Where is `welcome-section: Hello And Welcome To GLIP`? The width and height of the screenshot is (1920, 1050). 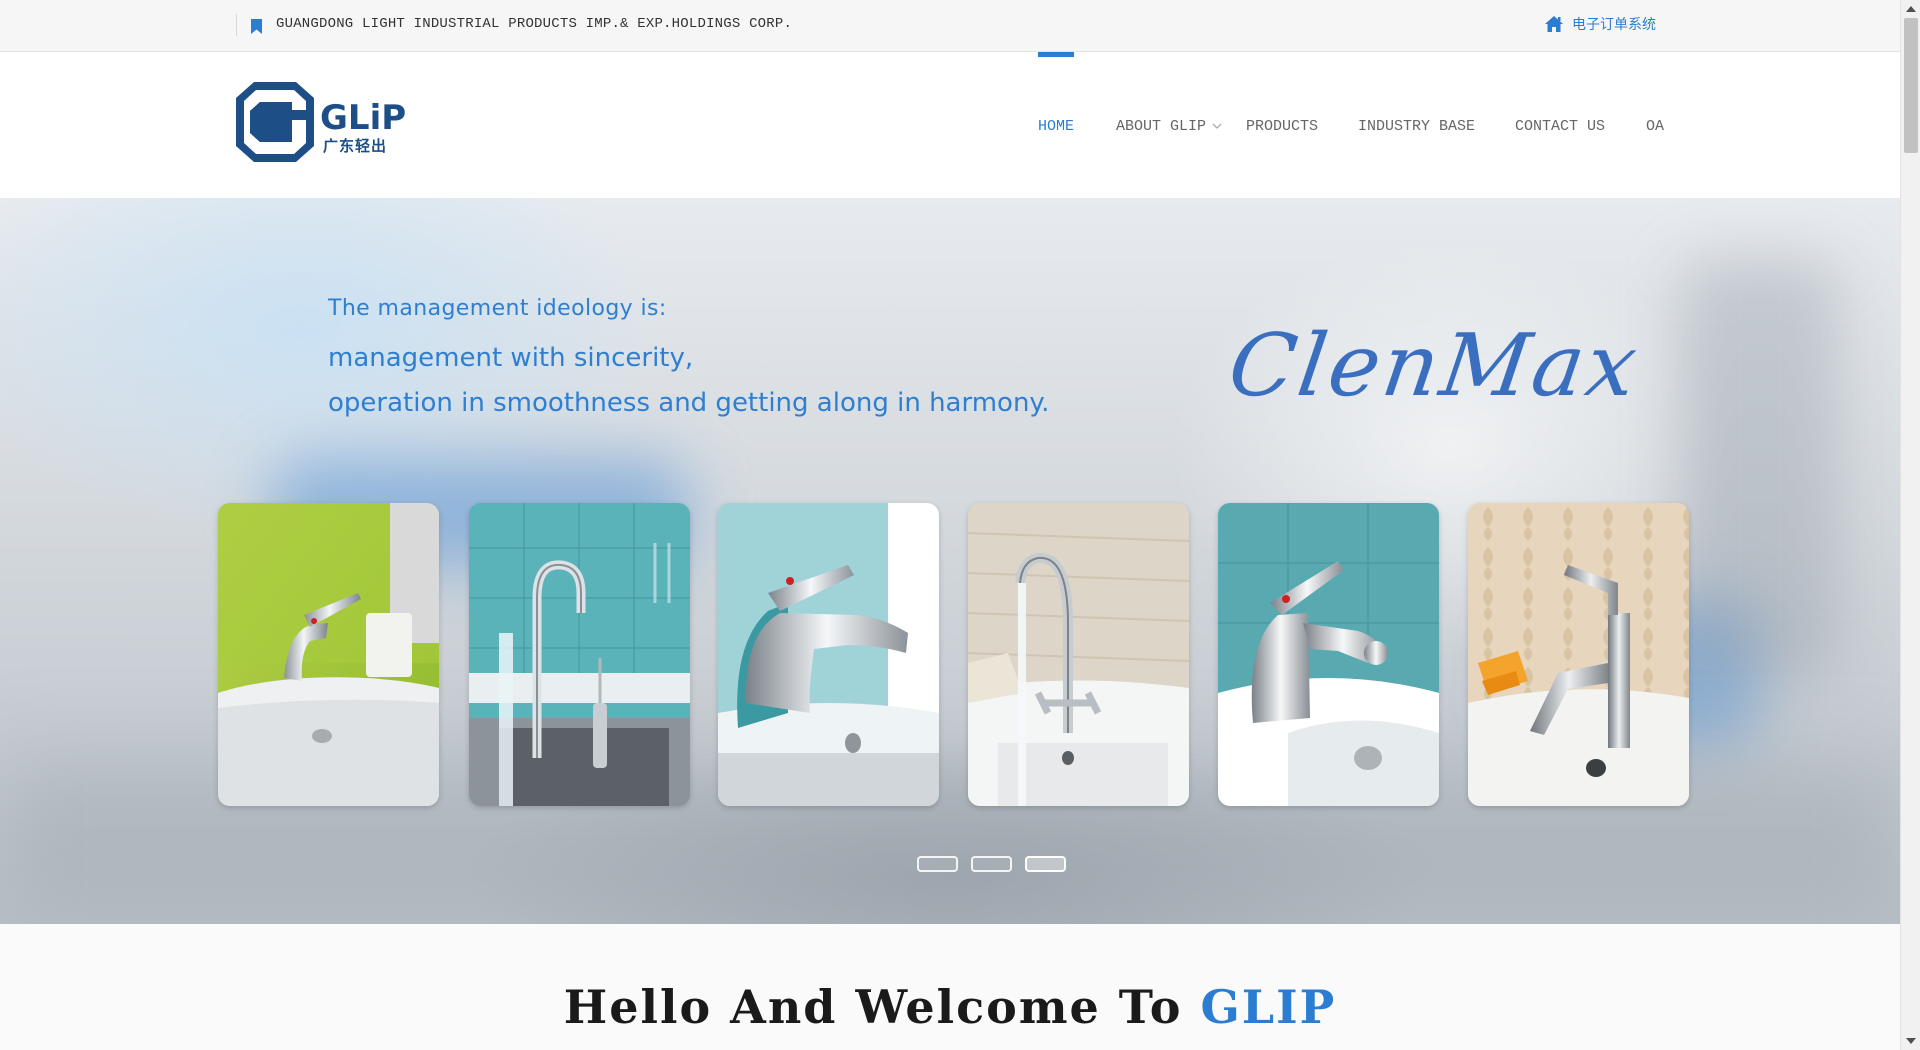
welcome-section: Hello And Welcome To GLIP is located at coordinates (950, 987).